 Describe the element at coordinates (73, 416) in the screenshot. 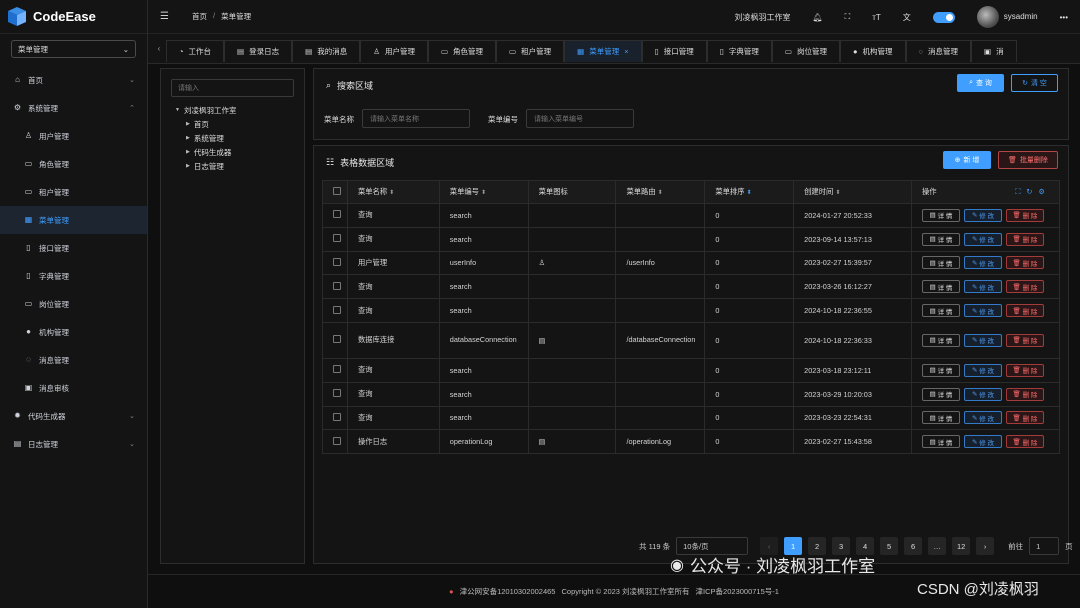

I see `sidebar-item-codegen: ✹ 代码生成器 ⌄` at that location.